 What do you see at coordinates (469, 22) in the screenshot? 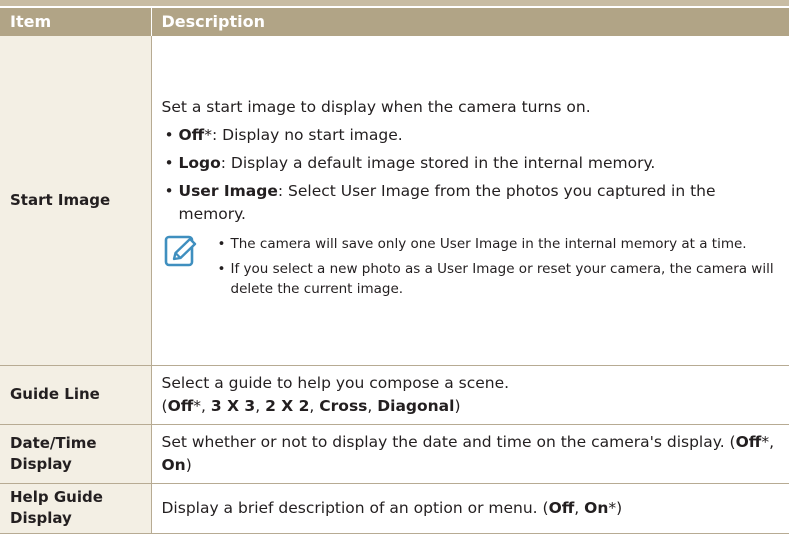
I see `header-description: Description` at bounding box center [469, 22].